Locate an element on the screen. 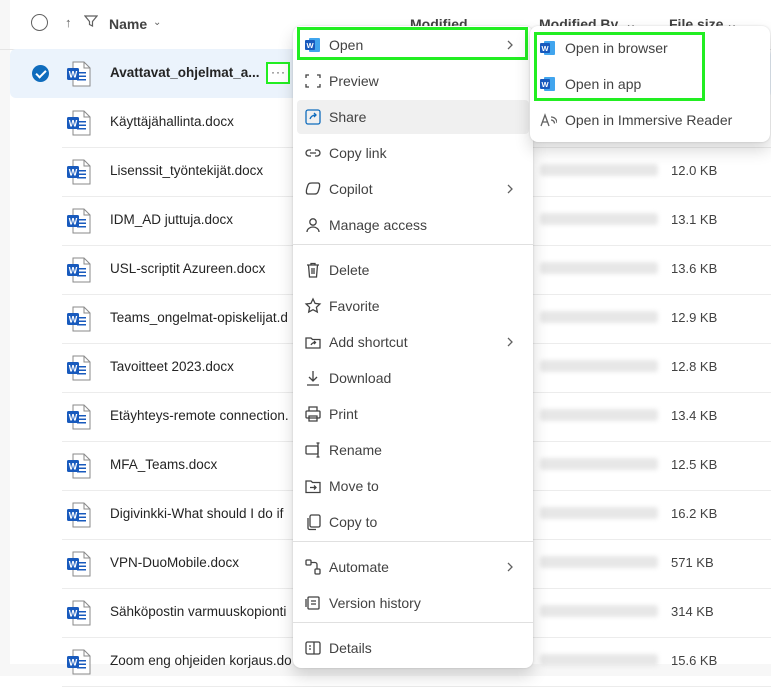 This screenshot has width=771, height=687. menu-item-label: Copilot is located at coordinates (351, 189).